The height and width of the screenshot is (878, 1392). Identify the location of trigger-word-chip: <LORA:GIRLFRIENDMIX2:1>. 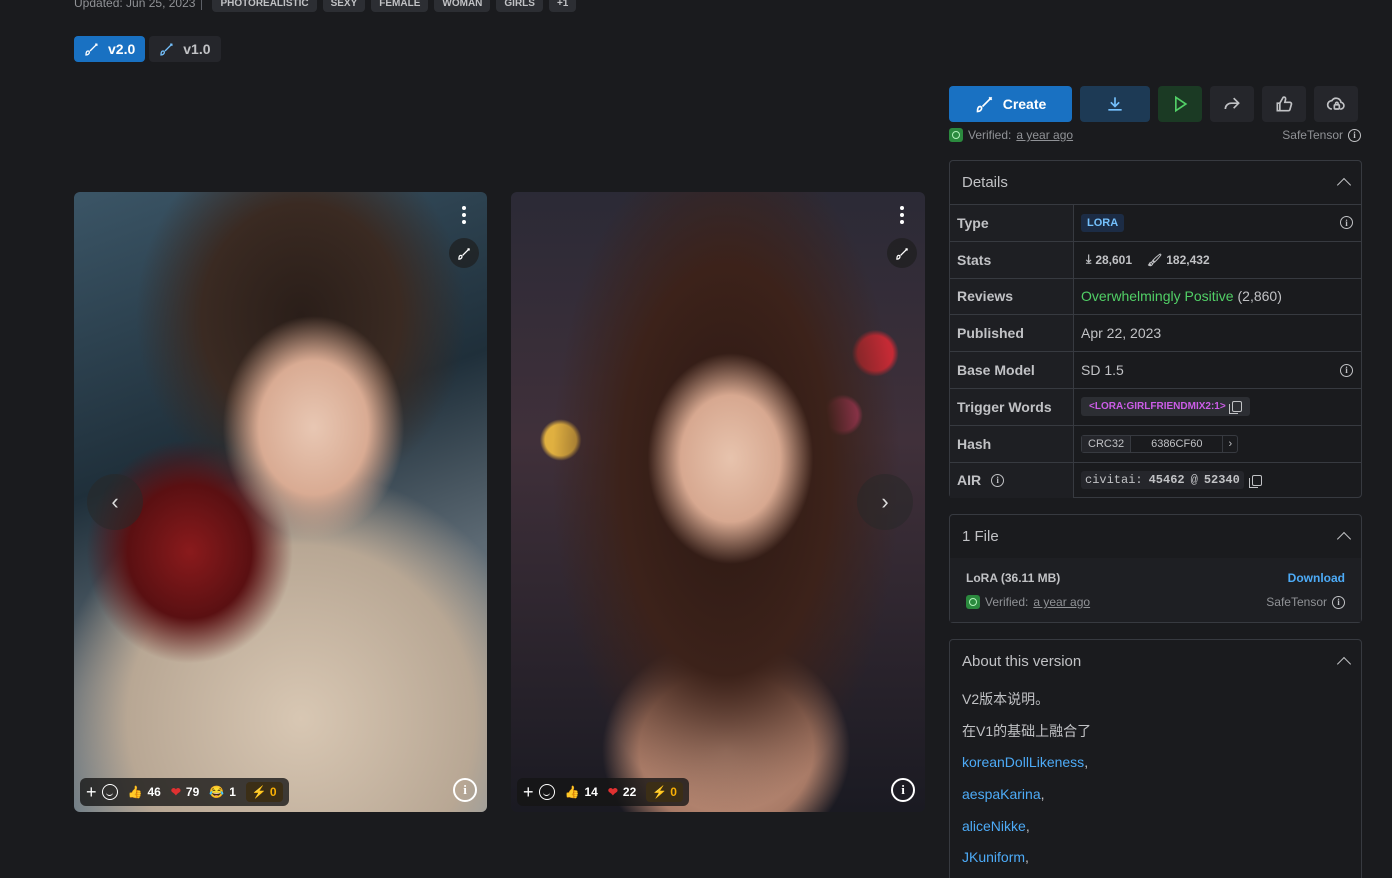
(1165, 407).